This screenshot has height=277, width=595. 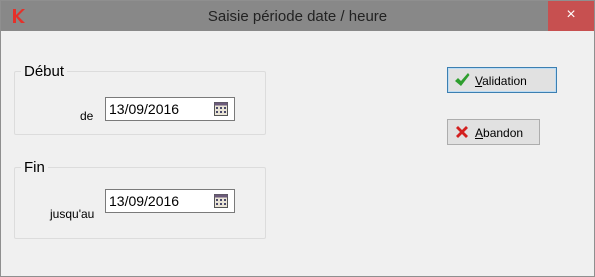 I want to click on window-title: Saisie période date / heure, so click(x=297, y=16).